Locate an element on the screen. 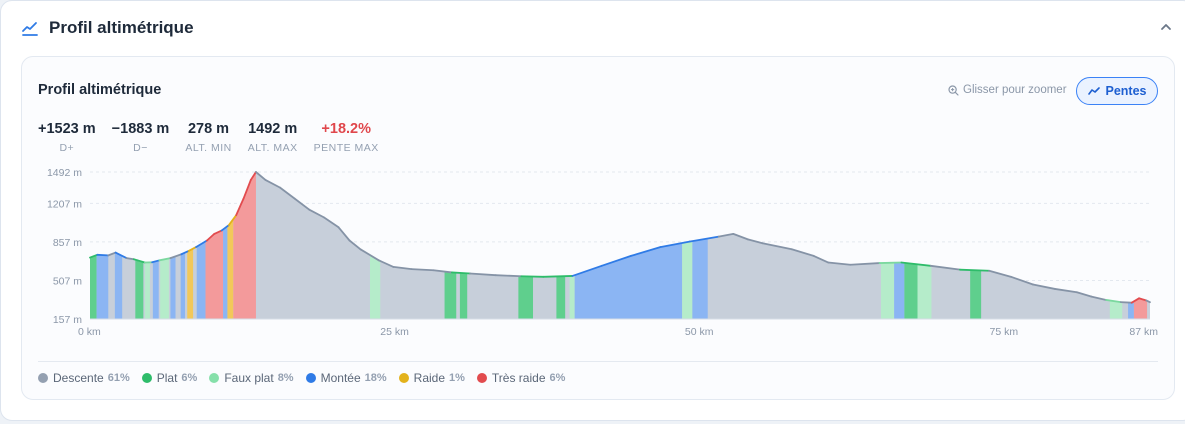 The height and width of the screenshot is (424, 1185). legend-label: Raide is located at coordinates (429, 378).